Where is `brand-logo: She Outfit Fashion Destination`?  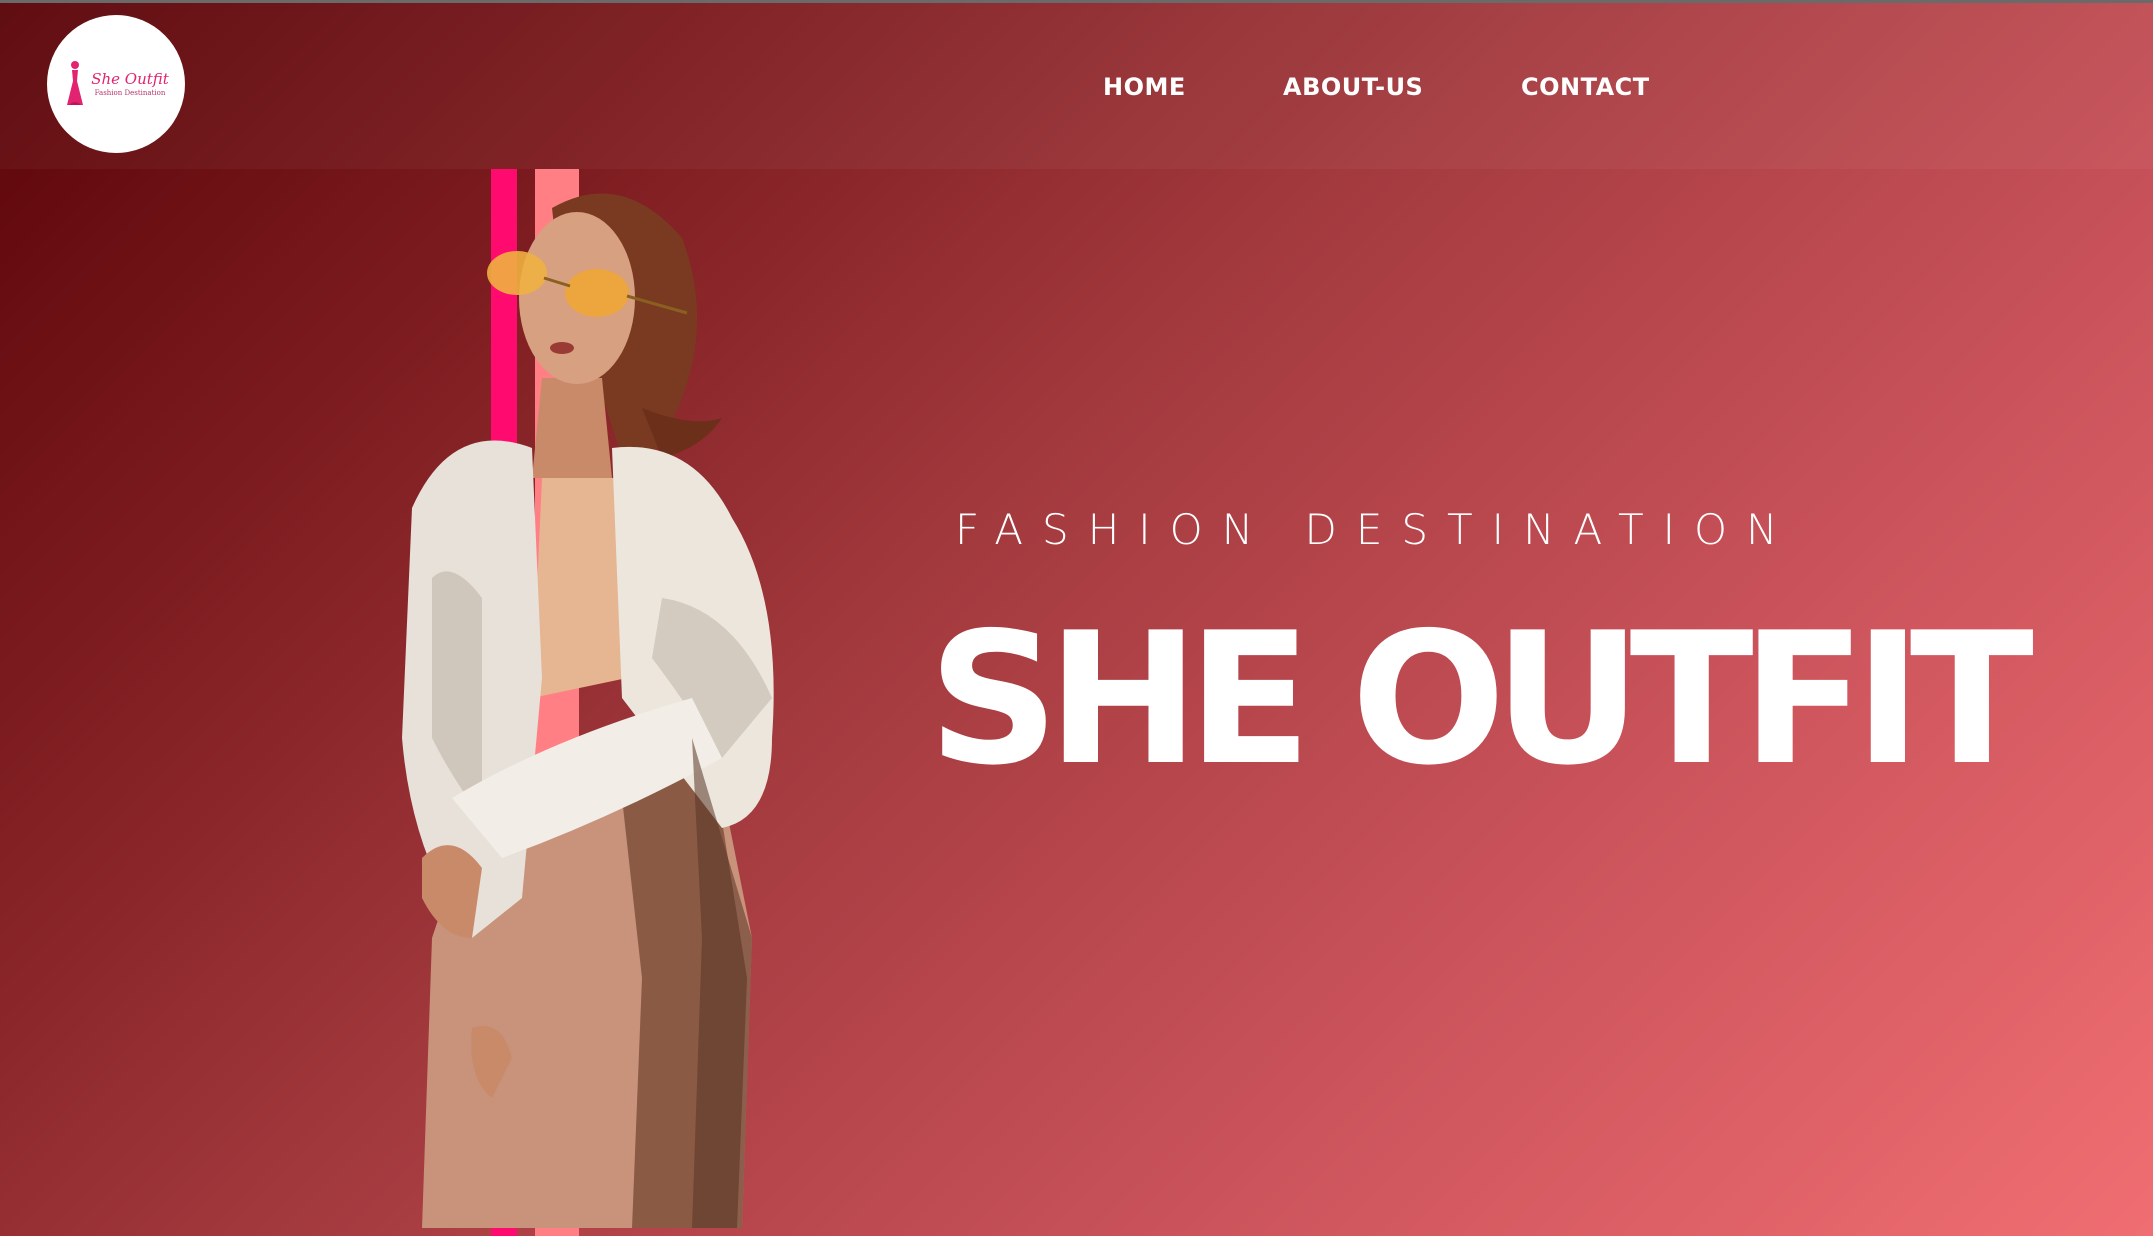 brand-logo: She Outfit Fashion Destination is located at coordinates (116, 84).